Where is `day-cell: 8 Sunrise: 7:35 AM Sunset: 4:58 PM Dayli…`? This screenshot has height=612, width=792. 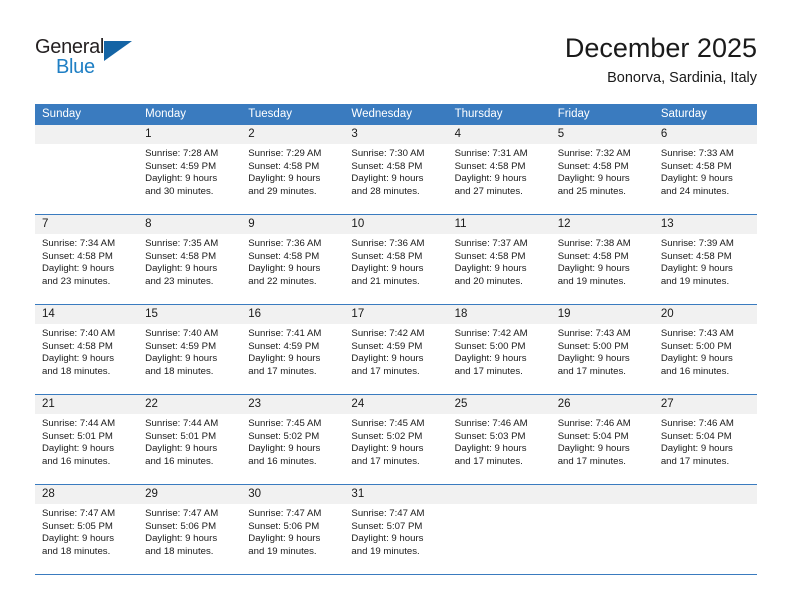
day-cell: 8 Sunrise: 7:35 AM Sunset: 4:58 PM Dayli… is located at coordinates (190, 259).